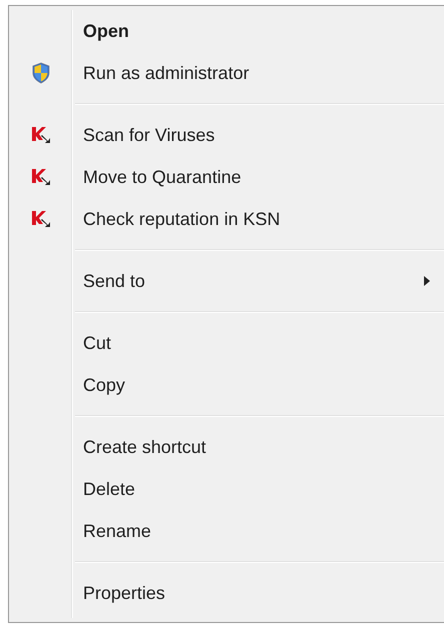  I want to click on menu-item: Delete, so click(227, 489).